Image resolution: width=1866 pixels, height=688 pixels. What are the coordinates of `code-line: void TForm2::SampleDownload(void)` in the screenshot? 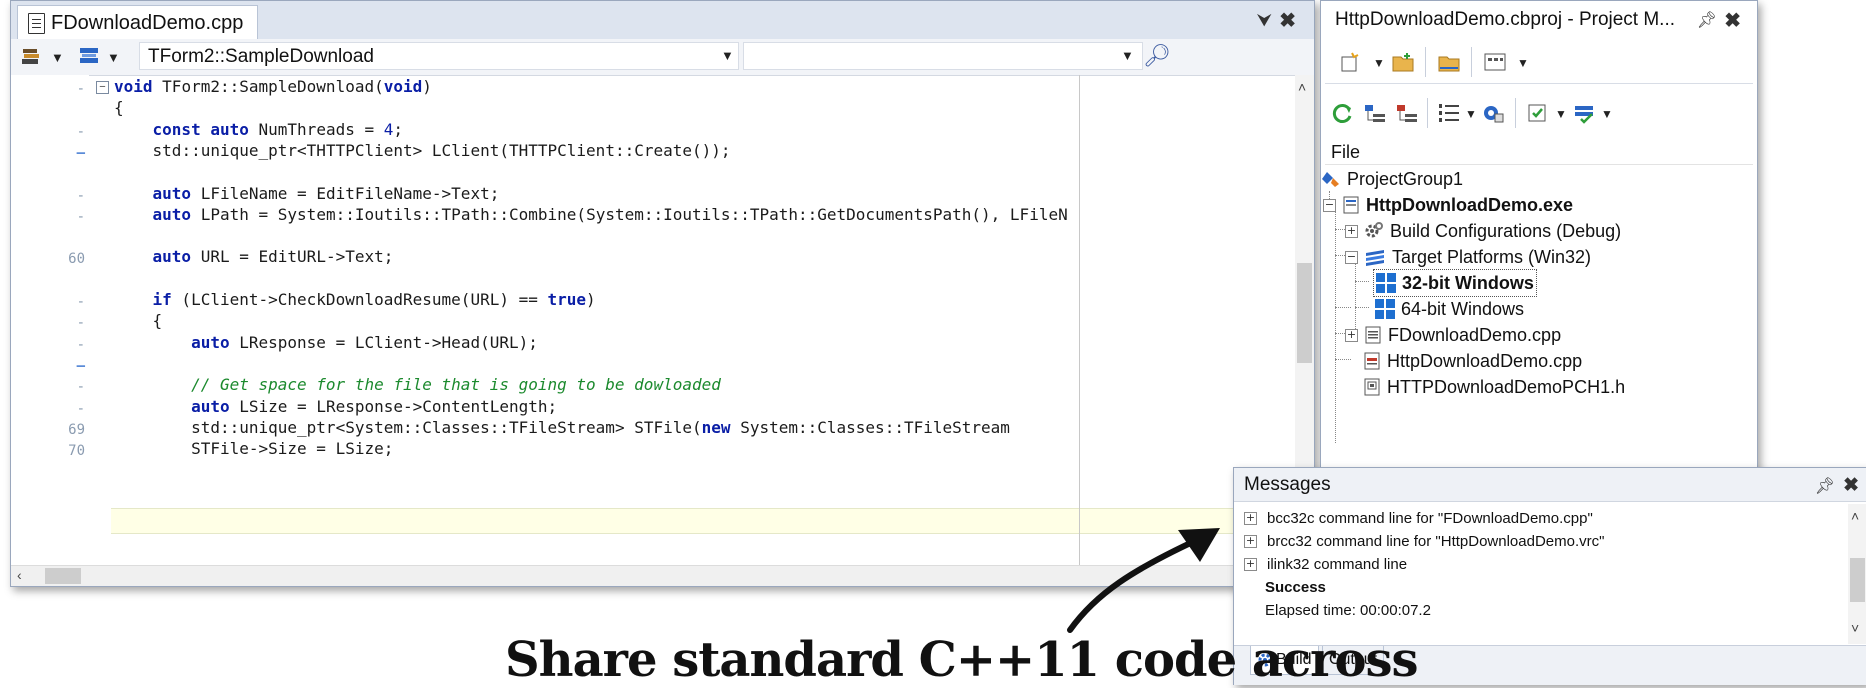 It's located at (273, 87).